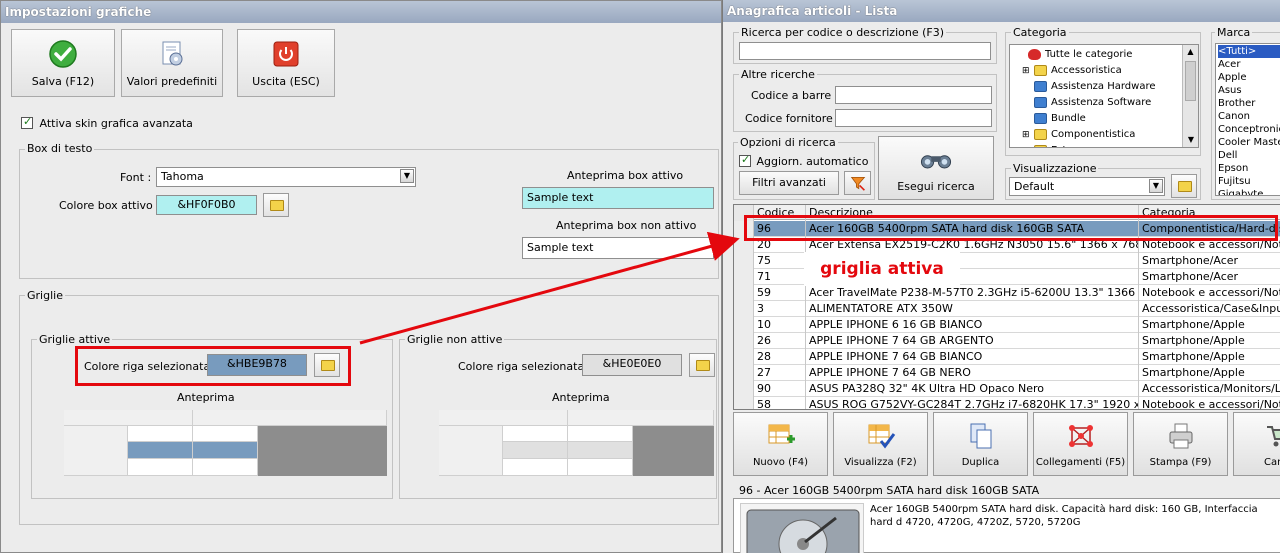 The height and width of the screenshot is (553, 1280). I want to click on view-select-value: Default, so click(1034, 186).